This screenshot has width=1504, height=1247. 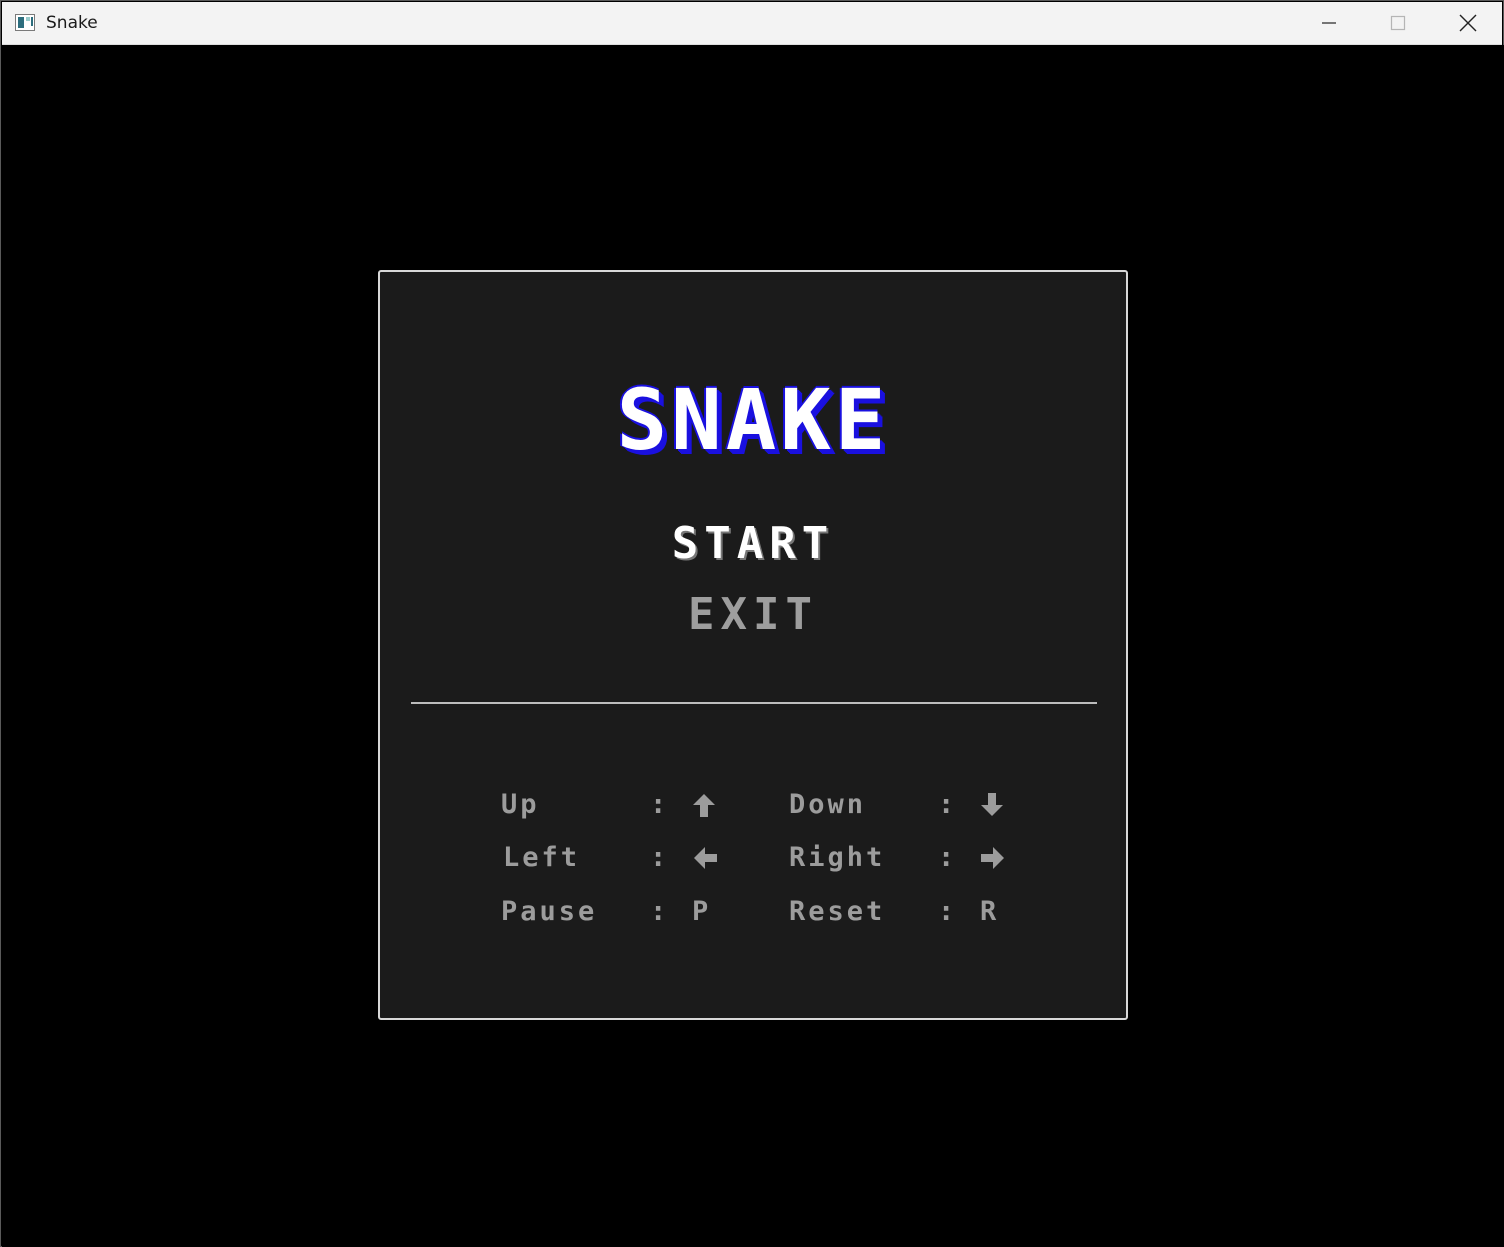 I want to click on down-arrow-icon, so click(x=992, y=808).